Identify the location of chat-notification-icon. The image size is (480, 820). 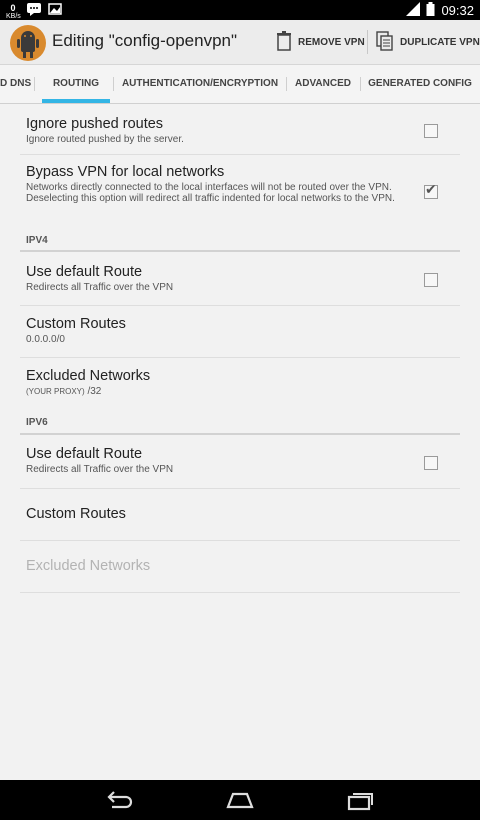
(34, 11).